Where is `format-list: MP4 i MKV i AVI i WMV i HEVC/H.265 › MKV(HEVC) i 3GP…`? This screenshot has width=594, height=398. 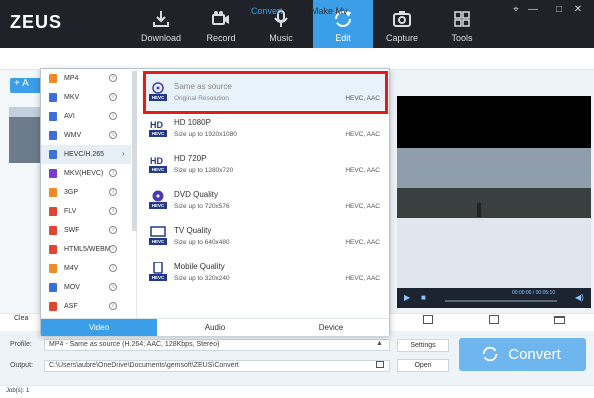
format-list: MP4 i MKV i AVI i WMV i HEVC/H.265 › MKV(HEVC) i 3GP… is located at coordinates (89, 193).